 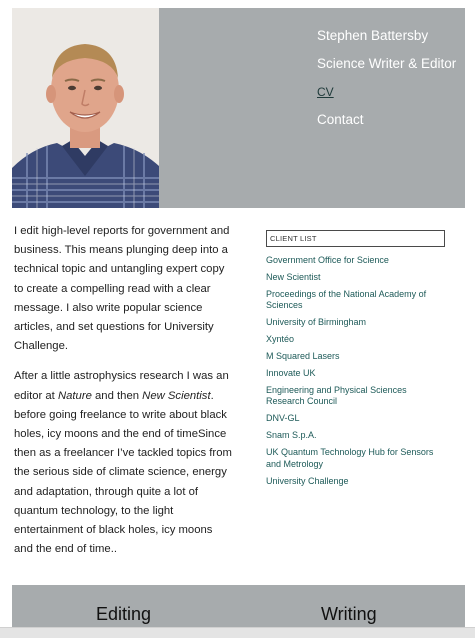 I want to click on client-item: Government Office for Science, so click(x=327, y=260).